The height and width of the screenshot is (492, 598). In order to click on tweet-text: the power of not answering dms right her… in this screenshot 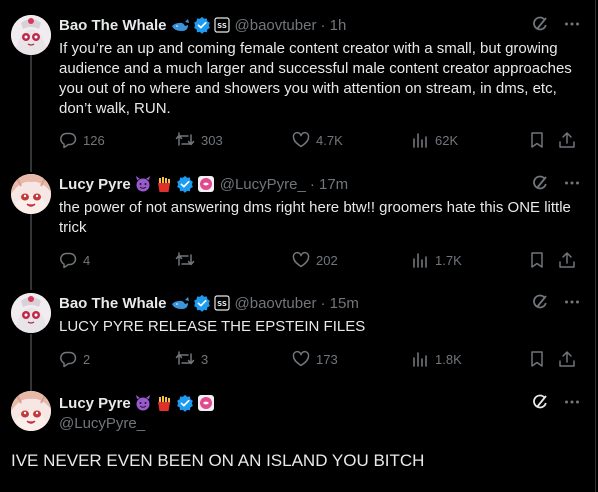, I will do `click(315, 217)`.